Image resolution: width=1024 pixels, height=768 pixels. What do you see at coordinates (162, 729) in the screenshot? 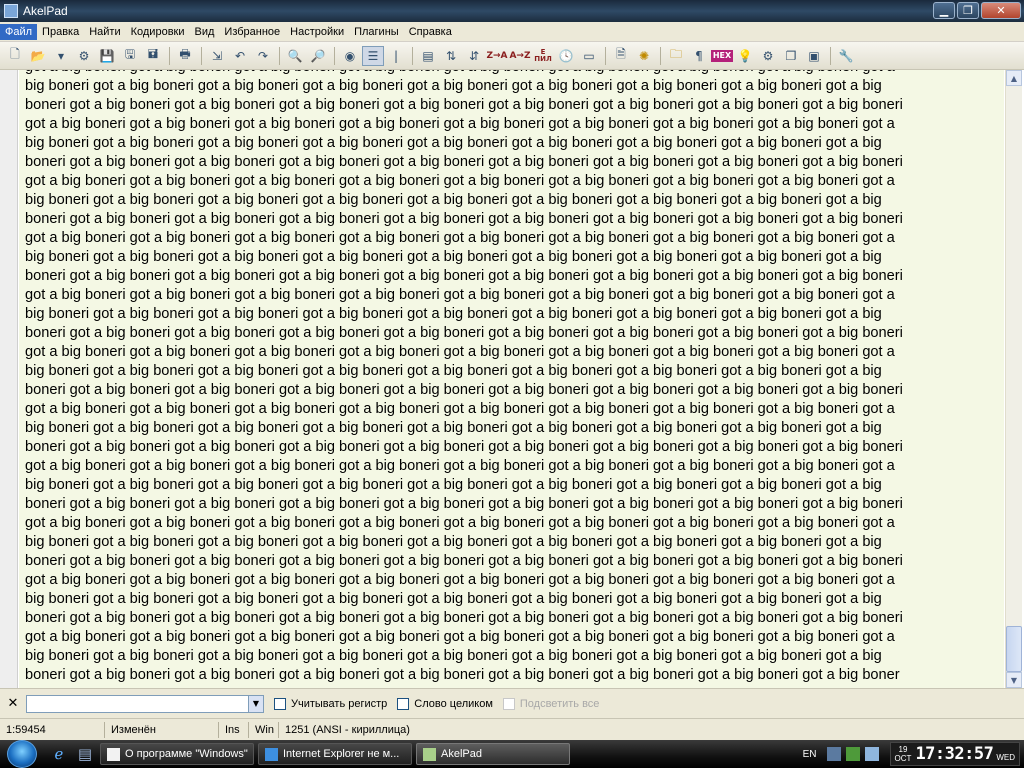
I see `status-modified: Изменён` at bounding box center [162, 729].